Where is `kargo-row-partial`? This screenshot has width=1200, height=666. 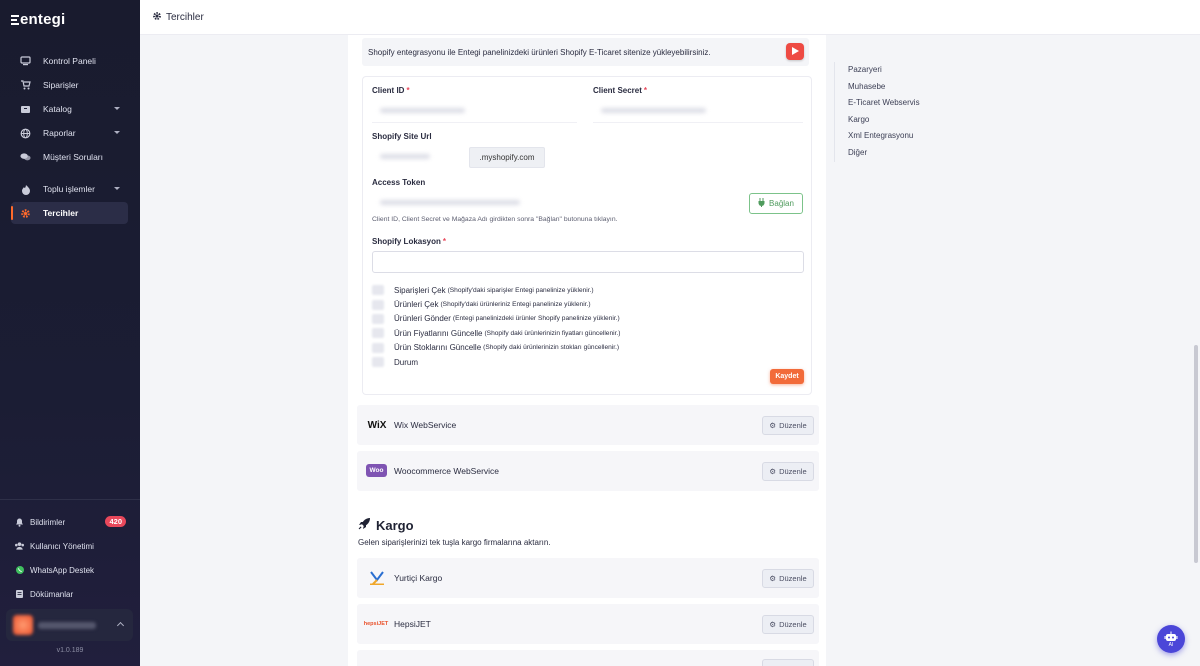
kargo-row-partial is located at coordinates (588, 658).